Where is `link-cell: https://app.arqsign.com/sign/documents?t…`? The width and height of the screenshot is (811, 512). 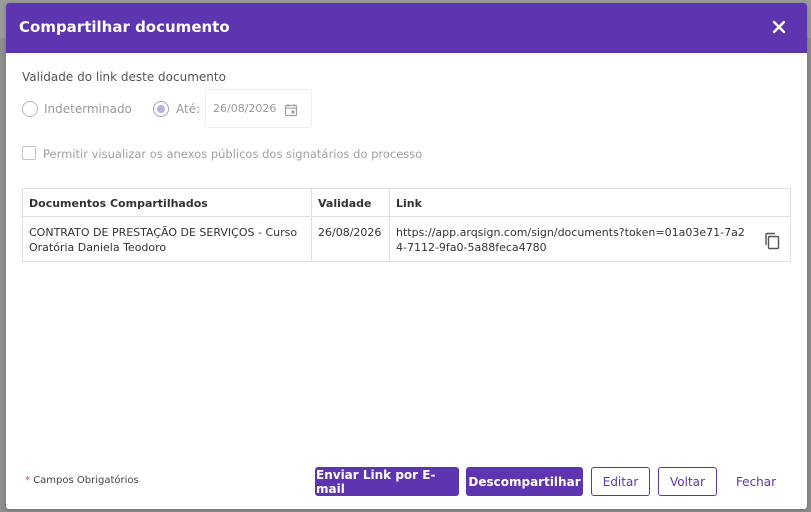 link-cell: https://app.arqsign.com/sign/documents?t… is located at coordinates (590, 239).